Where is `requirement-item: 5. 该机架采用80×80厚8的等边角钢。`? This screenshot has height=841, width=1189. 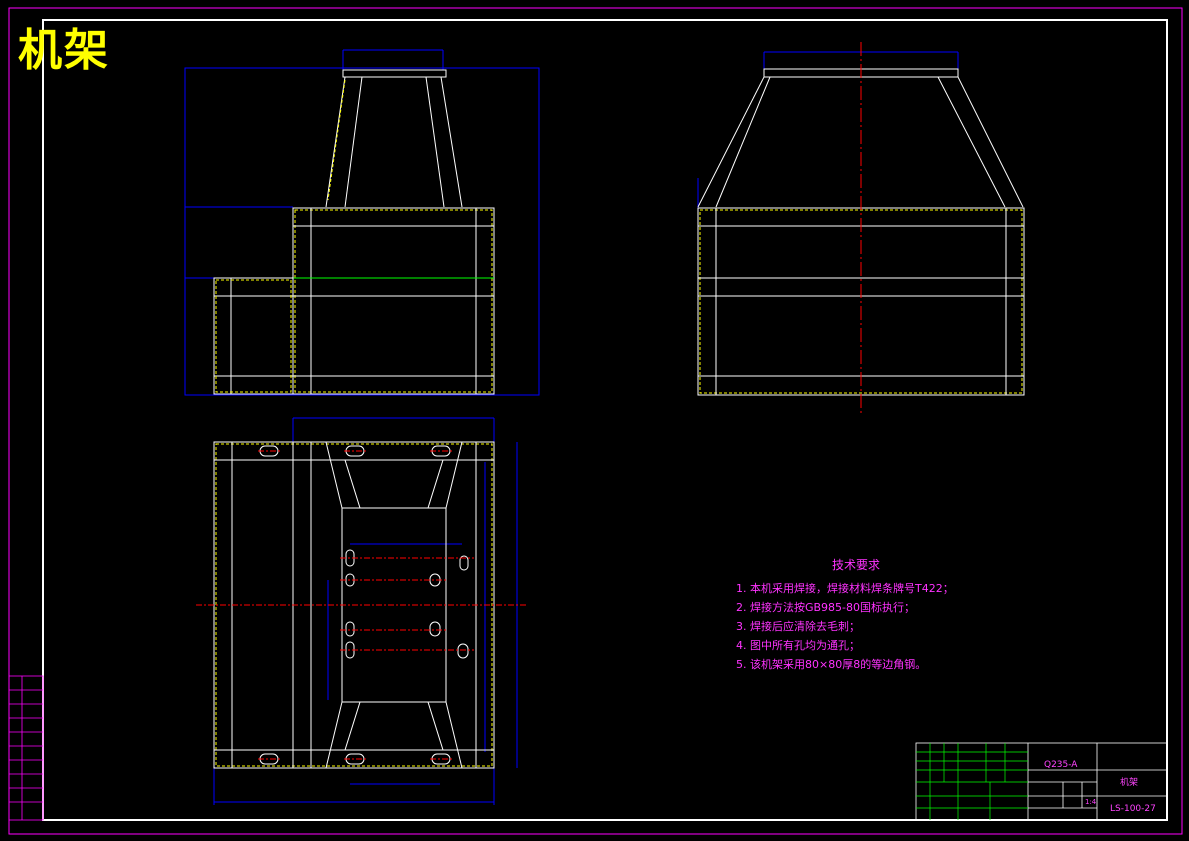
requirement-item: 5. 该机架采用80×80厚8的等边角钢。 is located at coordinates (831, 664).